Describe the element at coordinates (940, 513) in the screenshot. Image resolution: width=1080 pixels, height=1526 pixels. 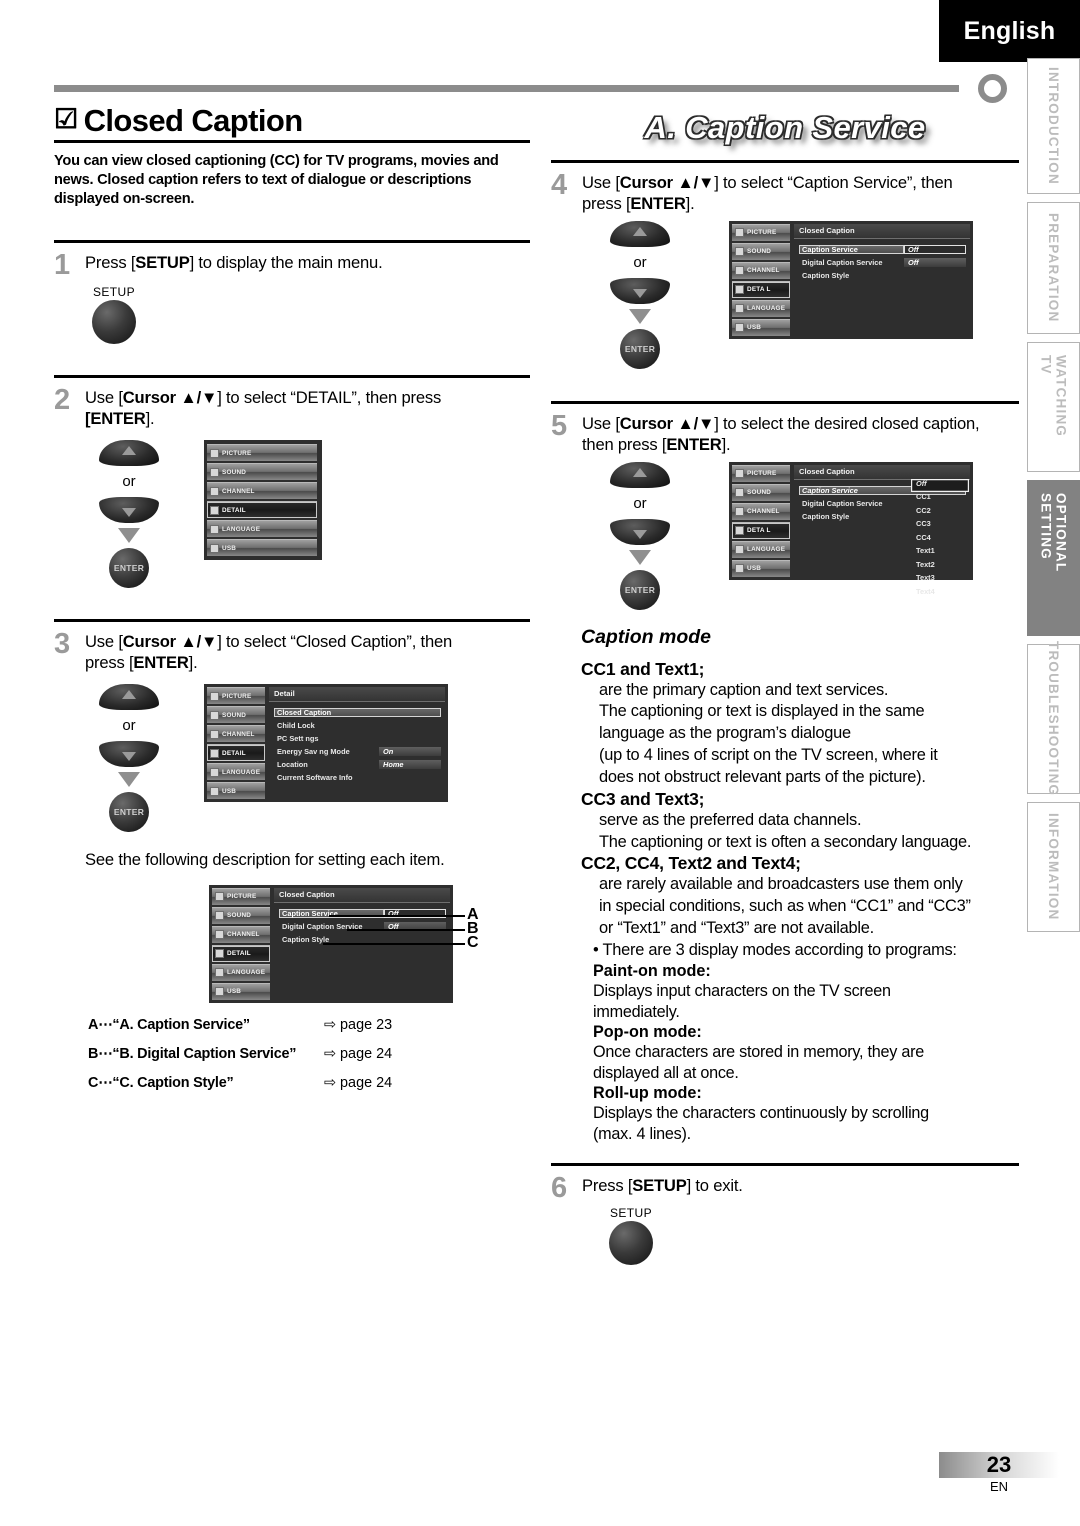
I see `caption-option-cc2: CC2` at that location.